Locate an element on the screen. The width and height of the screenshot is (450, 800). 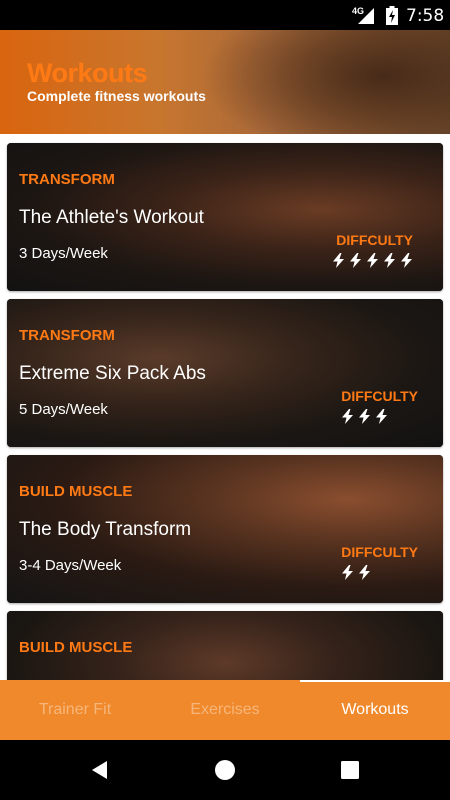
workout-name: The Athlete's Workout is located at coordinates (111, 217).